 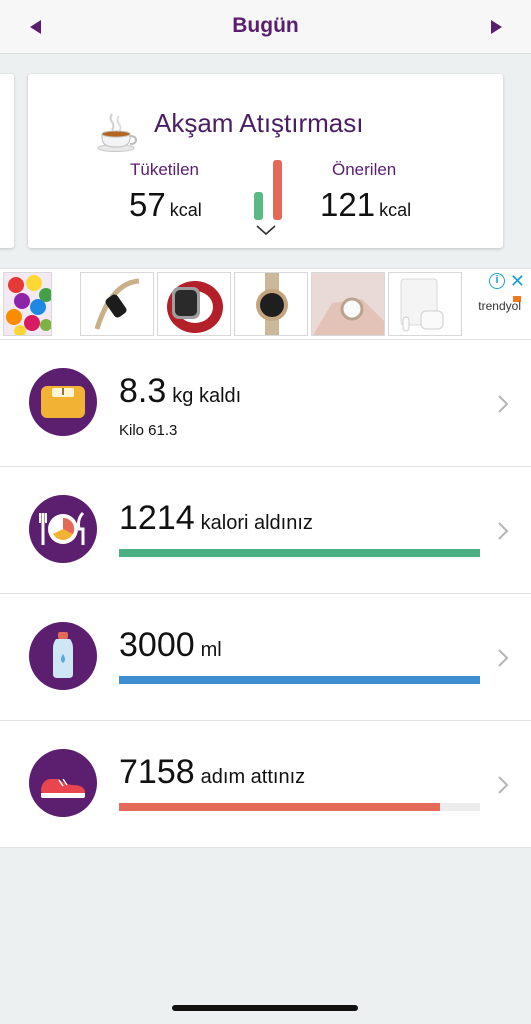 What do you see at coordinates (268, 190) in the screenshot?
I see `calorie-comparison-bars` at bounding box center [268, 190].